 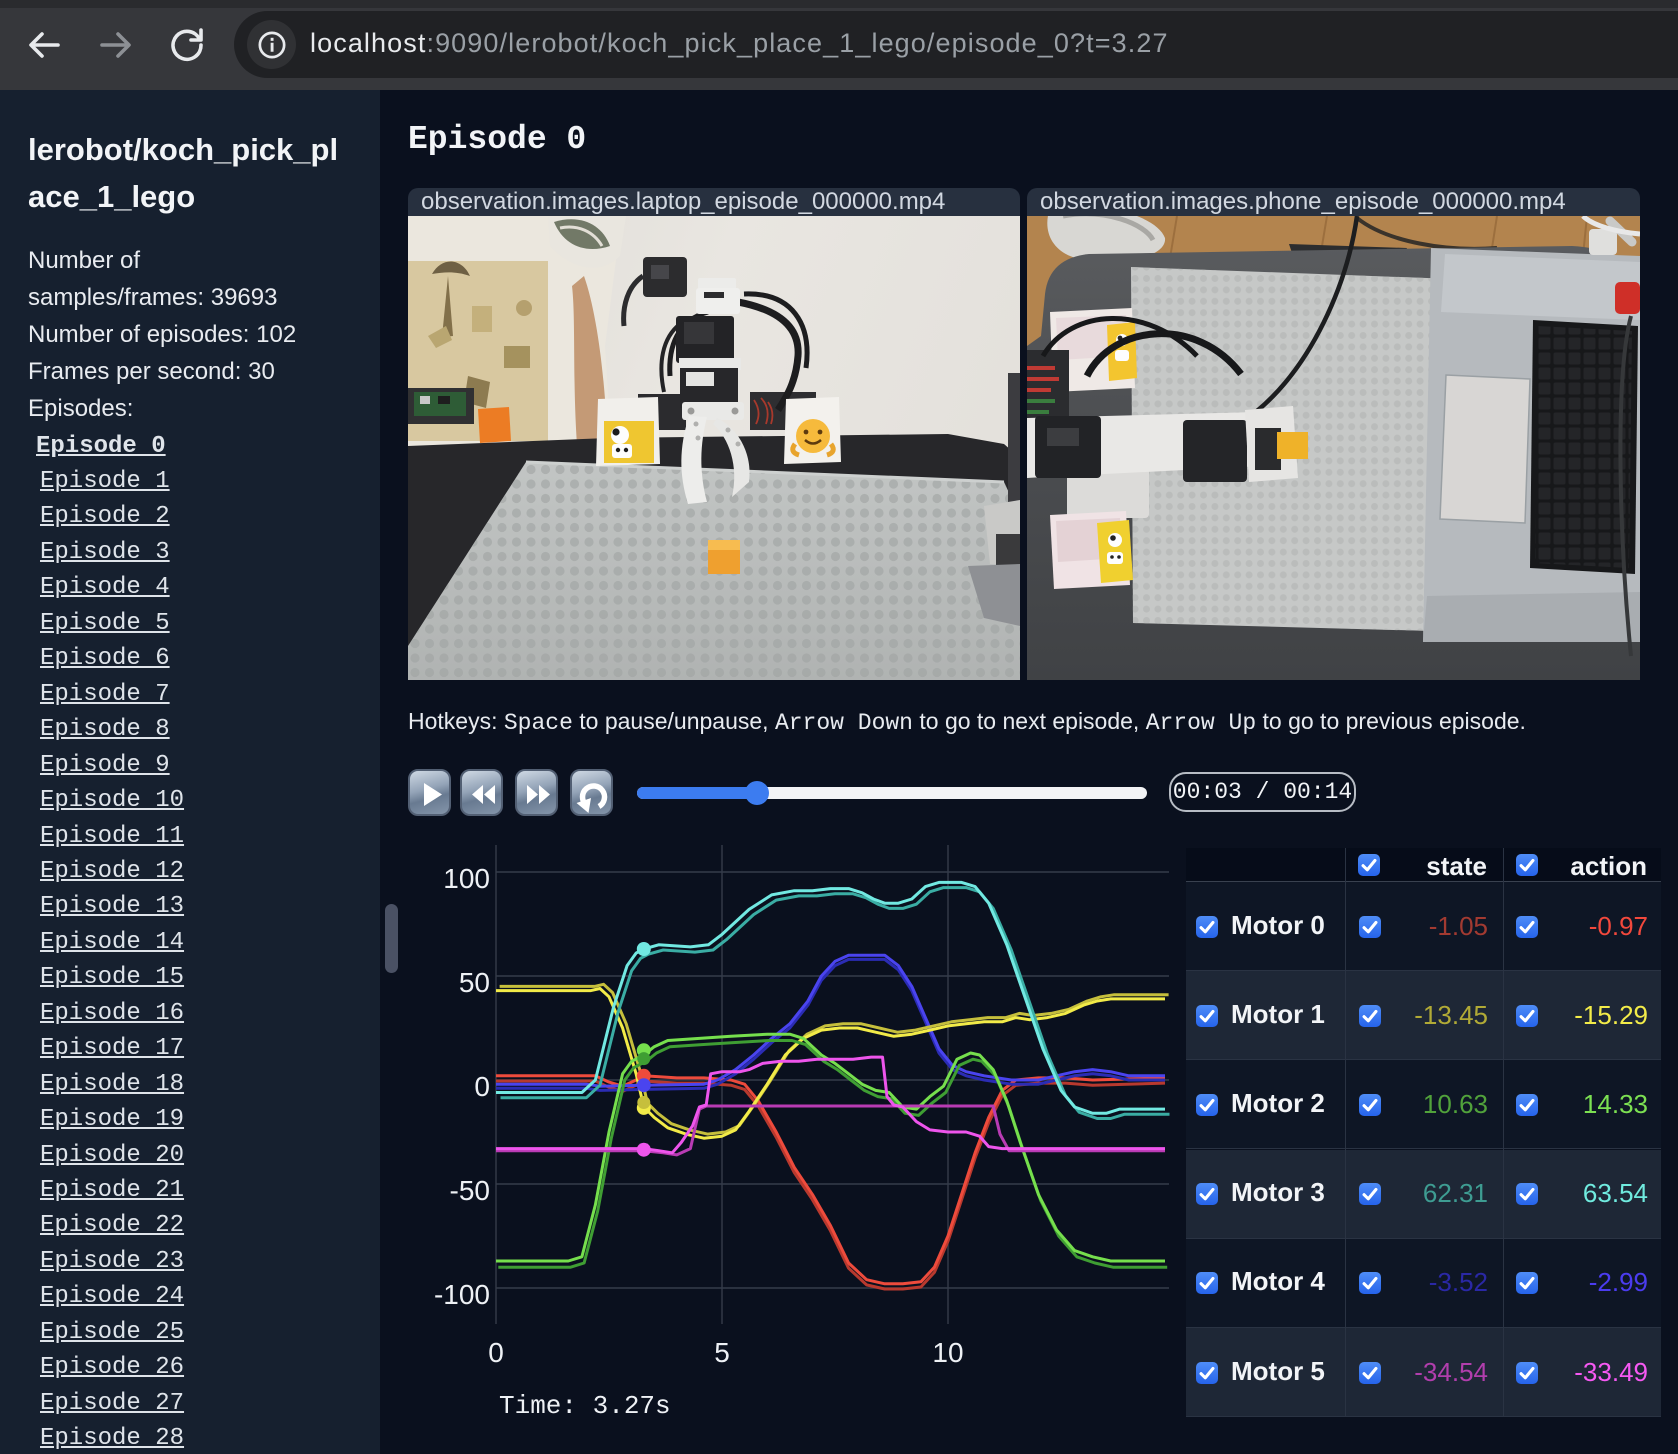 I want to click on svg-text: -50, so click(x=470, y=1190).